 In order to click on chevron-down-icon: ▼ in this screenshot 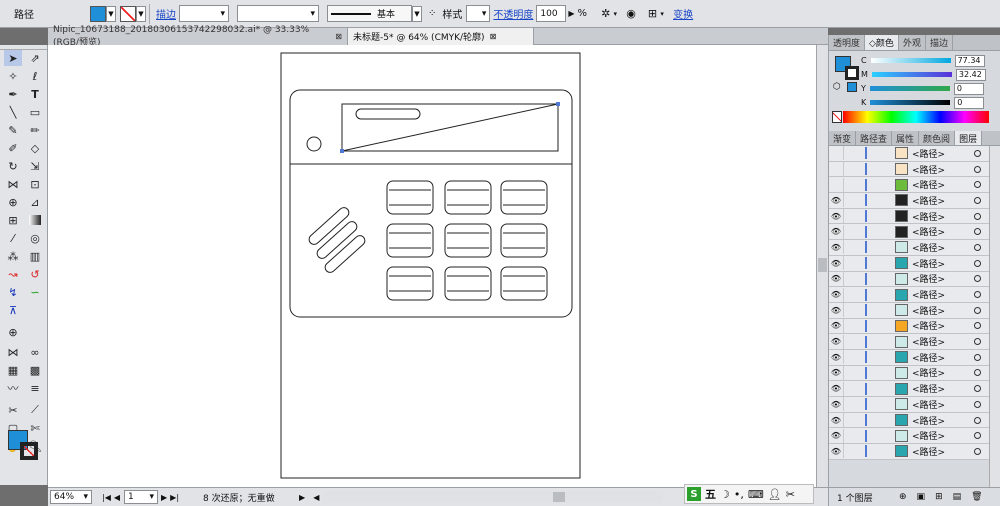, I will do `click(111, 13)`.